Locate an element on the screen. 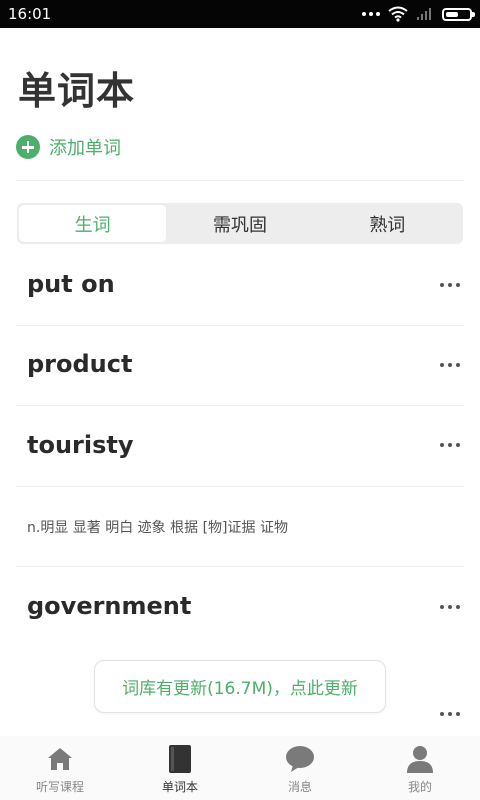  chat-bubble-icon is located at coordinates (300, 759).